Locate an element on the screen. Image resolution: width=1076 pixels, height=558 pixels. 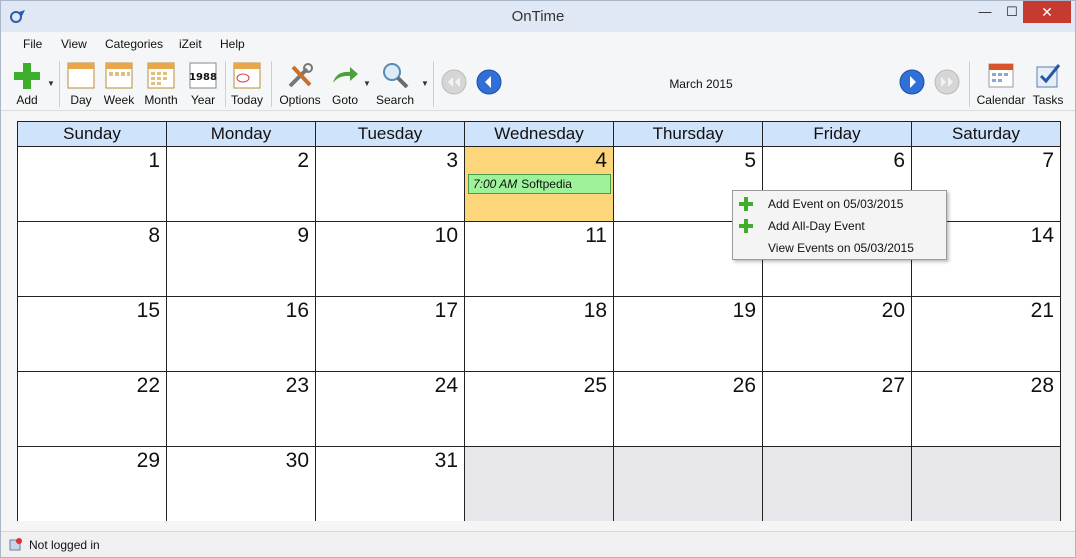
calendar-day-cell: 24 is located at coordinates (390, 409).